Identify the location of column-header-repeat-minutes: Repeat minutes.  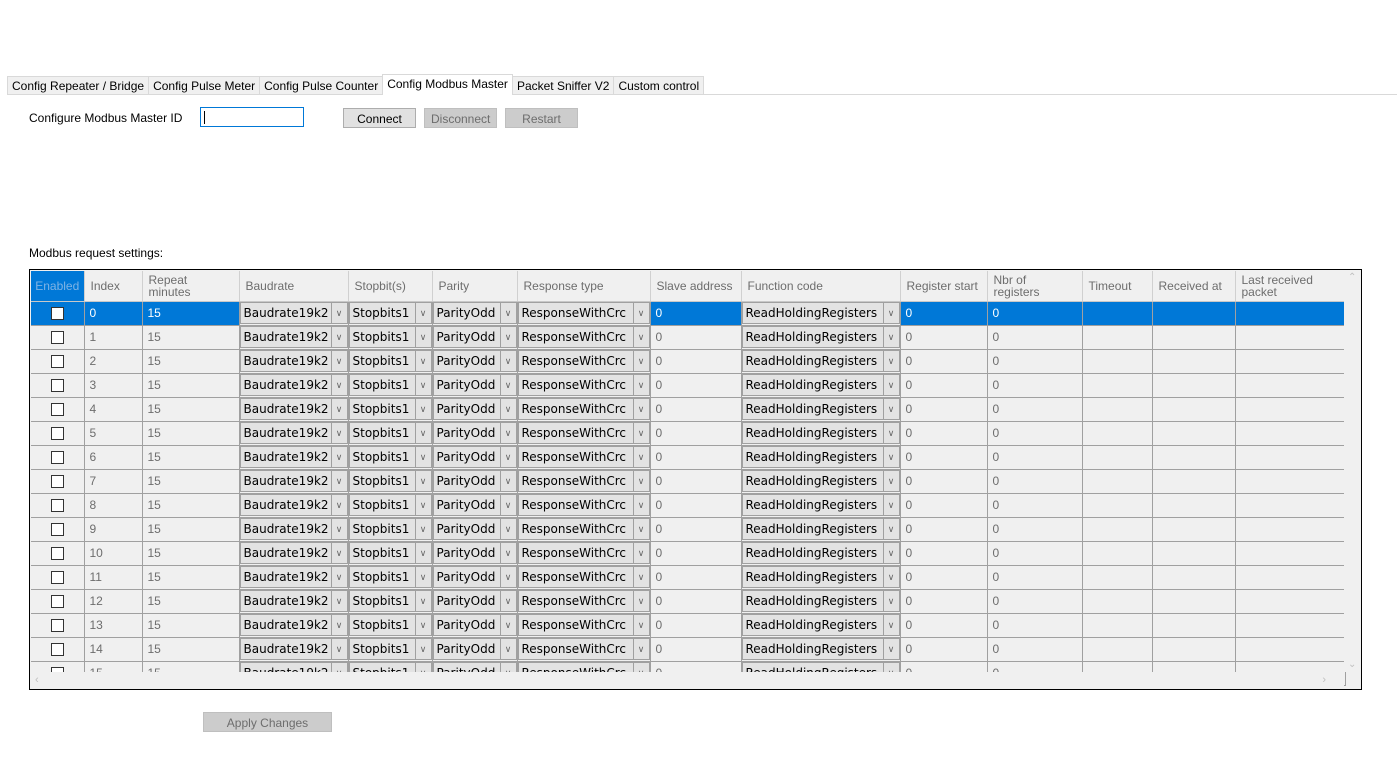
(191, 286).